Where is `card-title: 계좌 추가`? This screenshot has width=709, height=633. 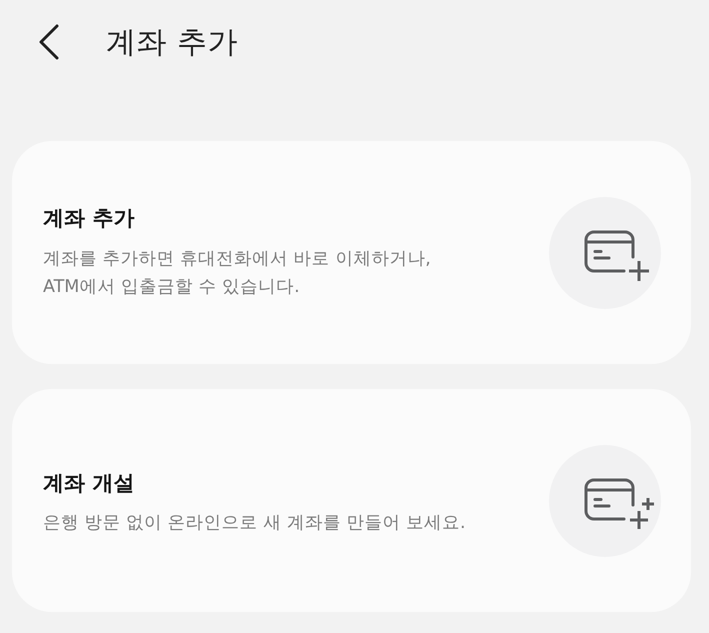 card-title: 계좌 추가 is located at coordinates (89, 218).